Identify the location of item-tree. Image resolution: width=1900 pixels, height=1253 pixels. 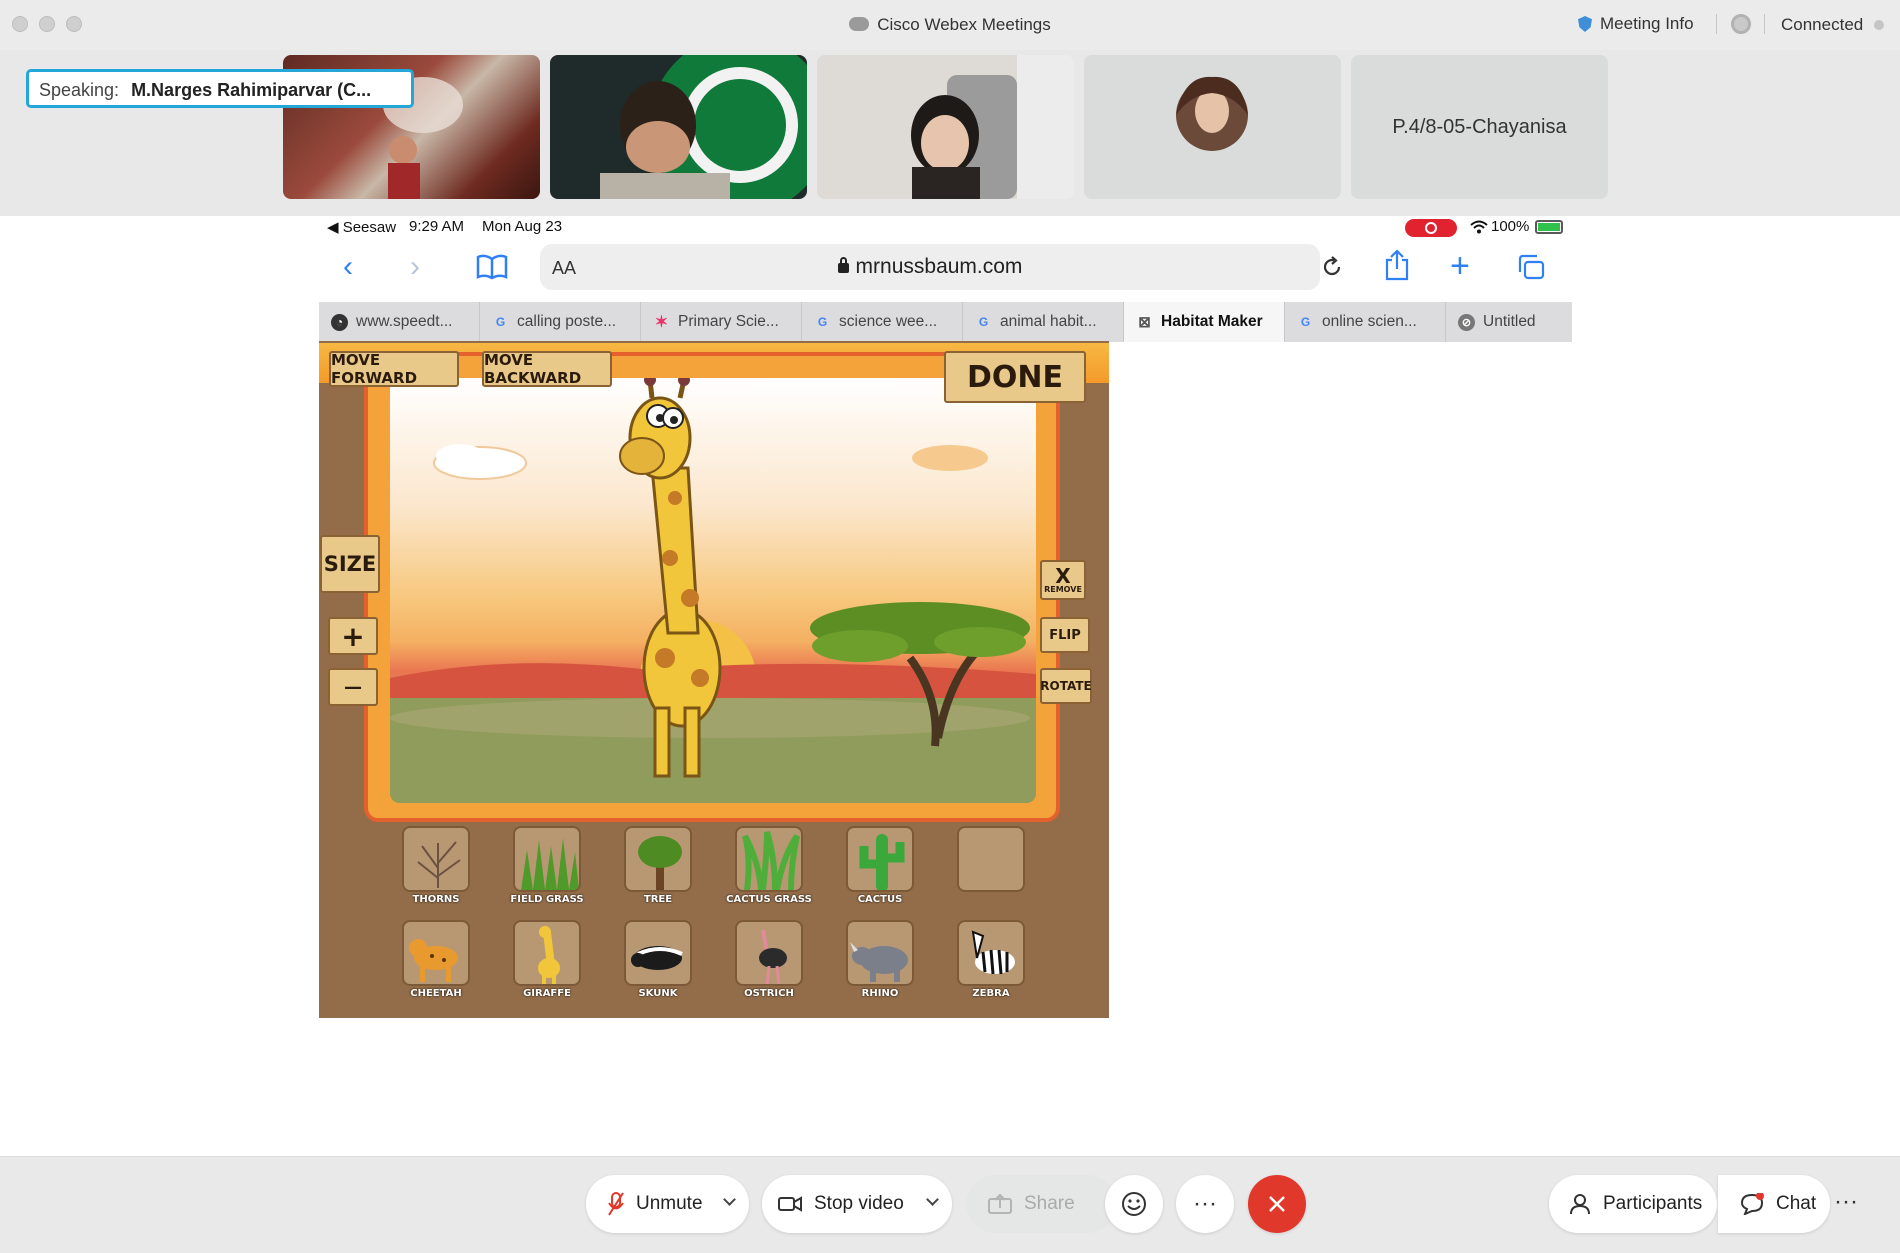
(658, 859).